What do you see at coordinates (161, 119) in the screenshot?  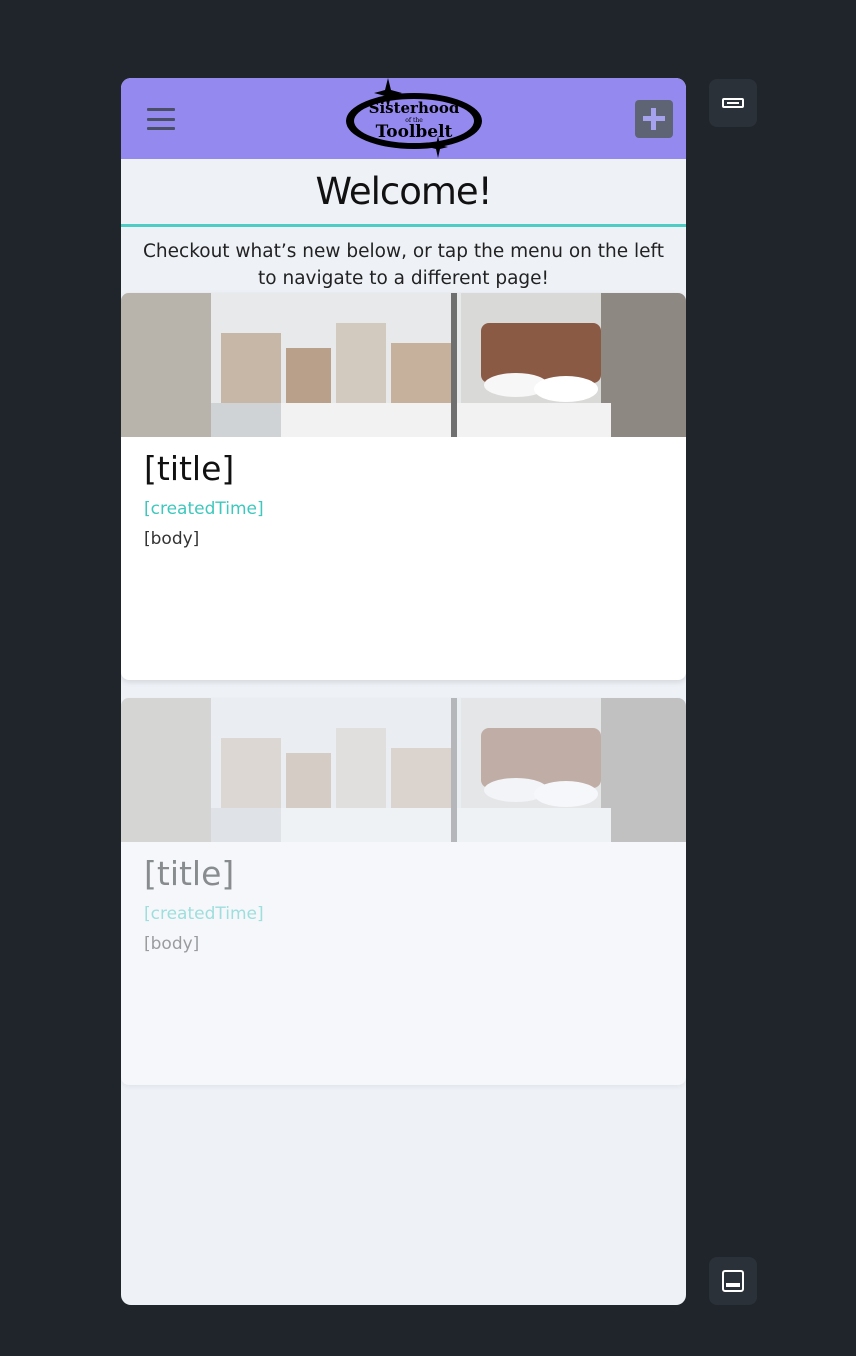 I see `hamburger-icon` at bounding box center [161, 119].